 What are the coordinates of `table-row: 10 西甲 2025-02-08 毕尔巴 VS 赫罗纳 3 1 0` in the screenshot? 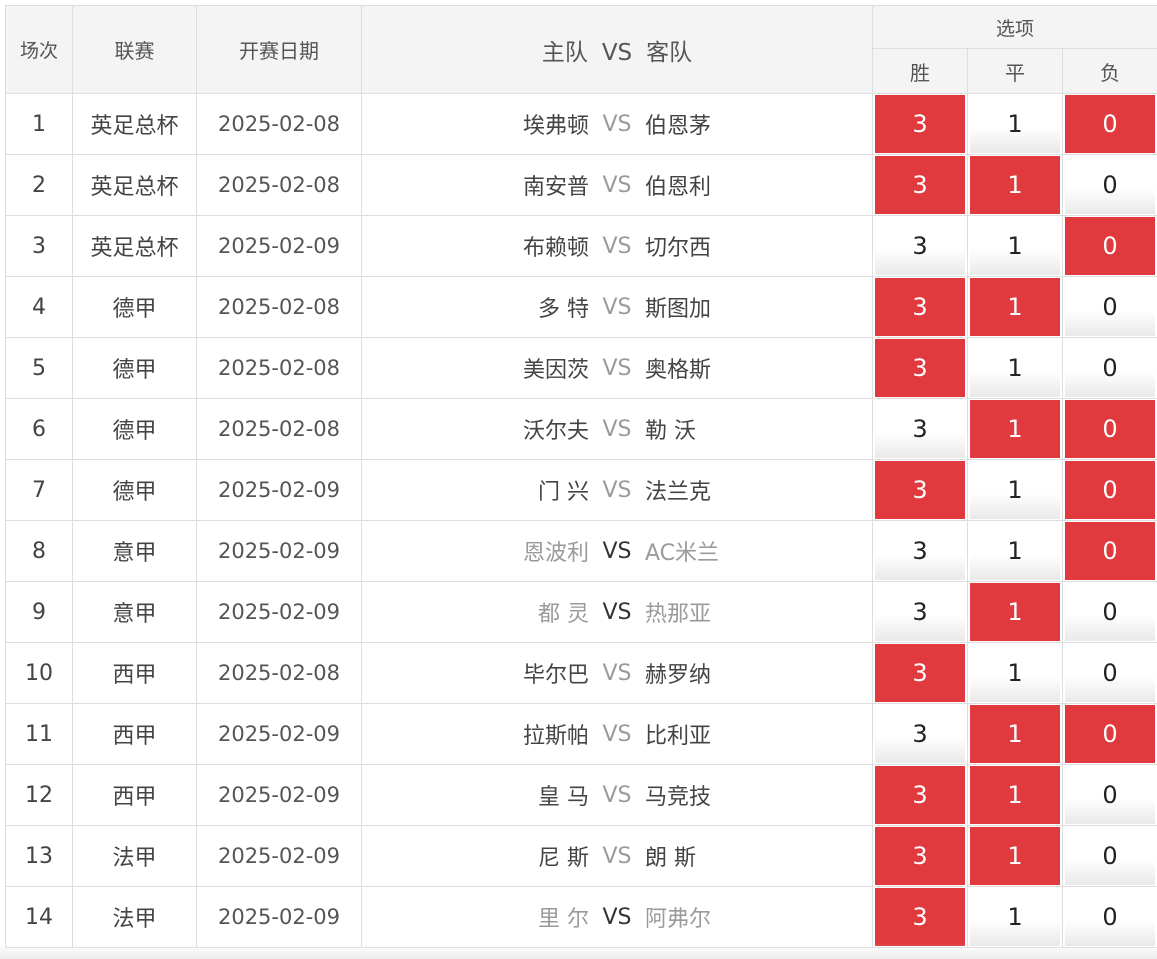 It's located at (581, 673).